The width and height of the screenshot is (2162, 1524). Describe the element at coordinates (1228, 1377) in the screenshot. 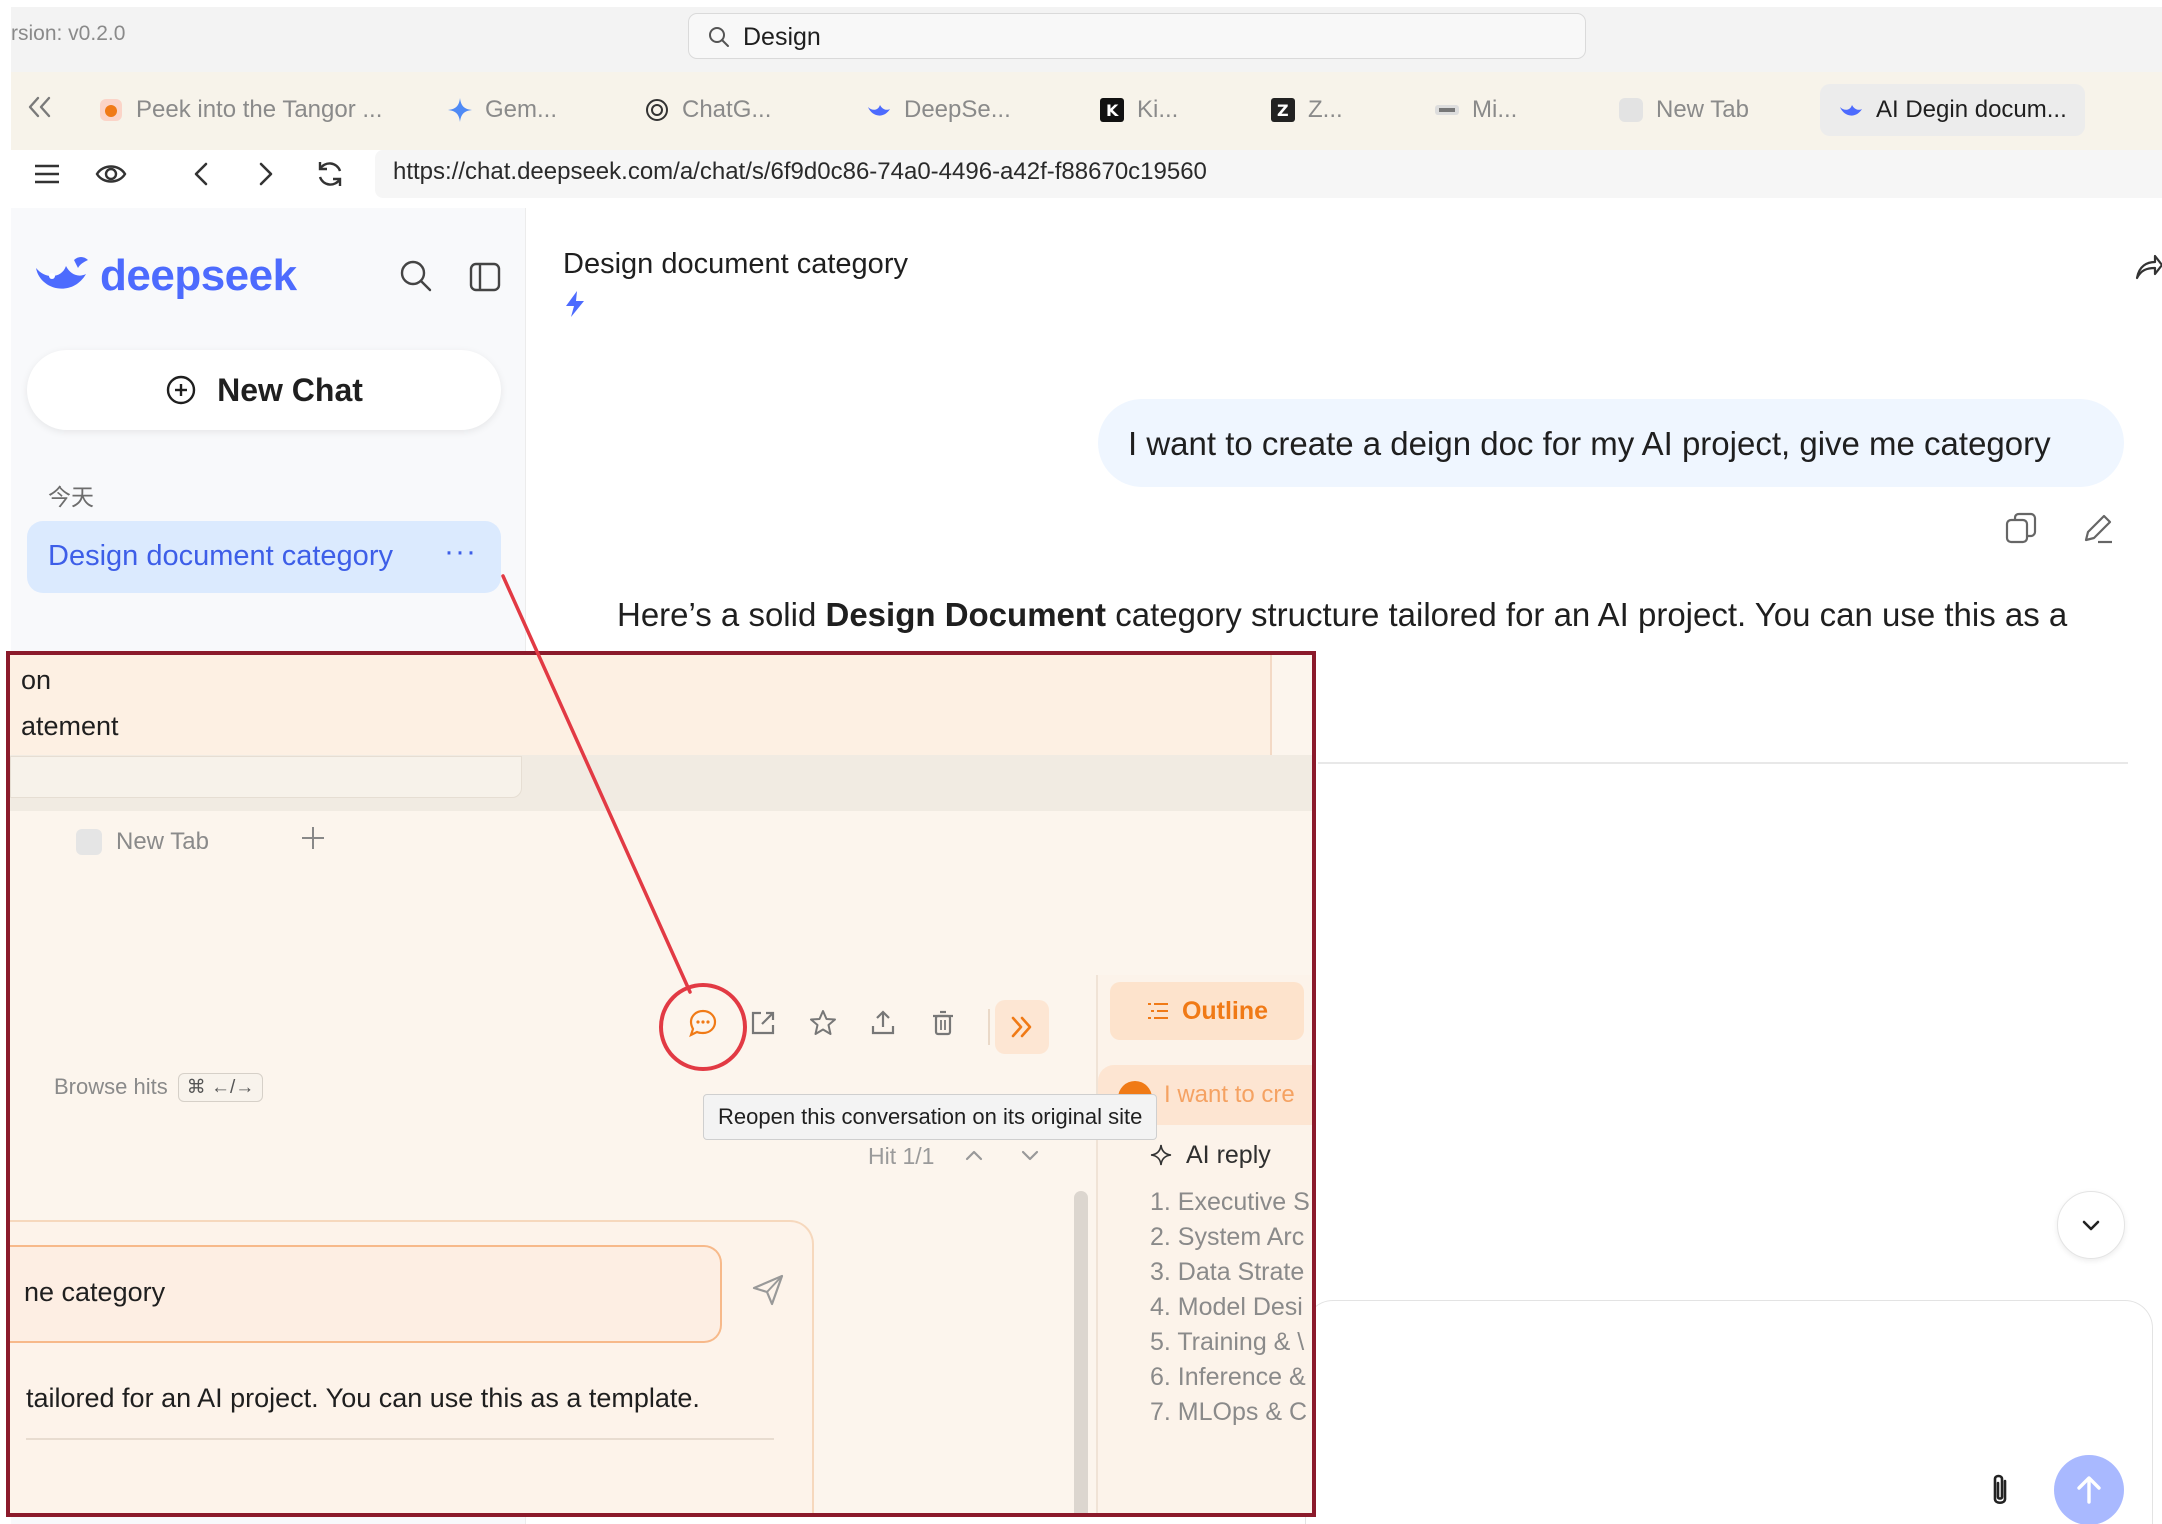

I see `outline-item: 6. Inference &` at that location.